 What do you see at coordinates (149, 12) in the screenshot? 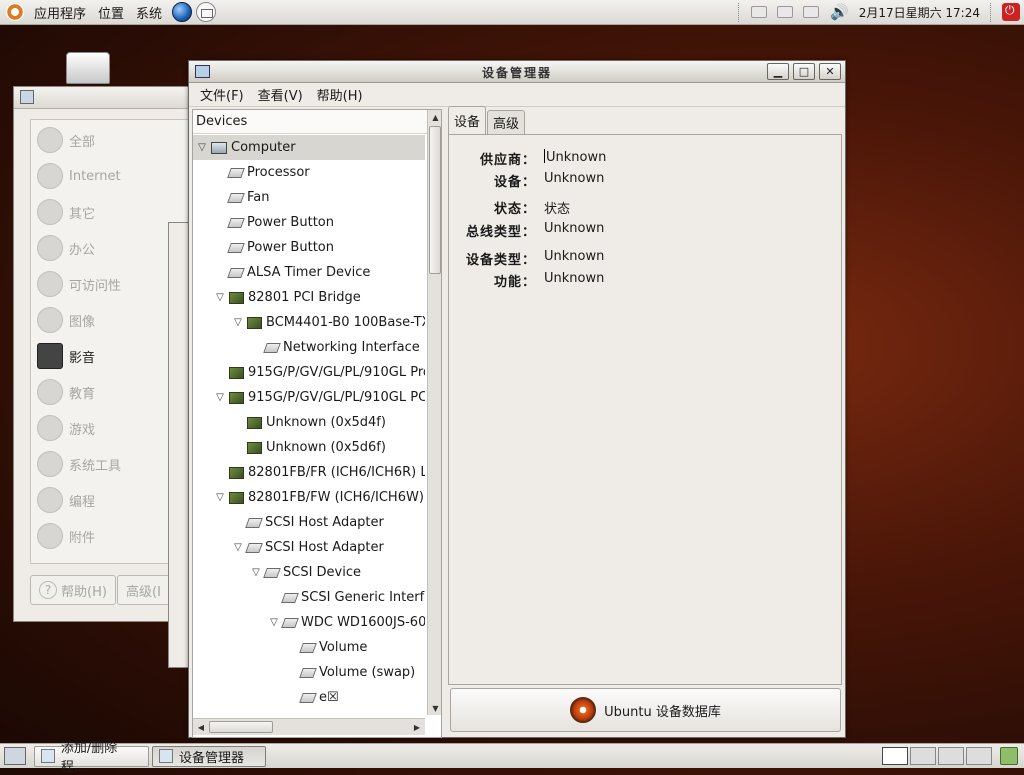
I see `menu-system: 系统` at bounding box center [149, 12].